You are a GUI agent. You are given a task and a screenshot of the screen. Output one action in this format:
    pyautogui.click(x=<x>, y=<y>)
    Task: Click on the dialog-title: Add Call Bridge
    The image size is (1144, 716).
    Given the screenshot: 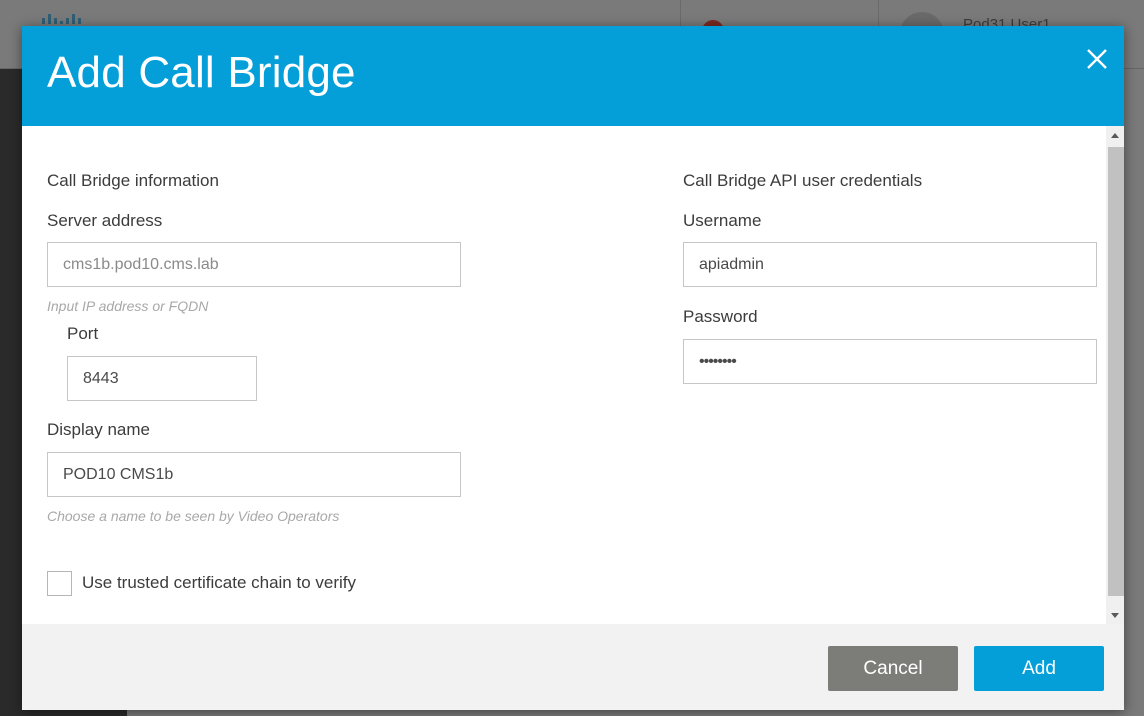 What is the action you would take?
    pyautogui.click(x=201, y=72)
    